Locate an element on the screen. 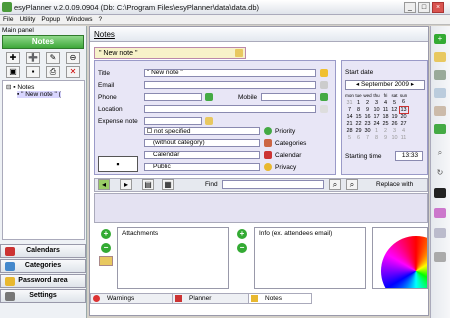  print-icon: ⎙ is located at coordinates (53, 72).